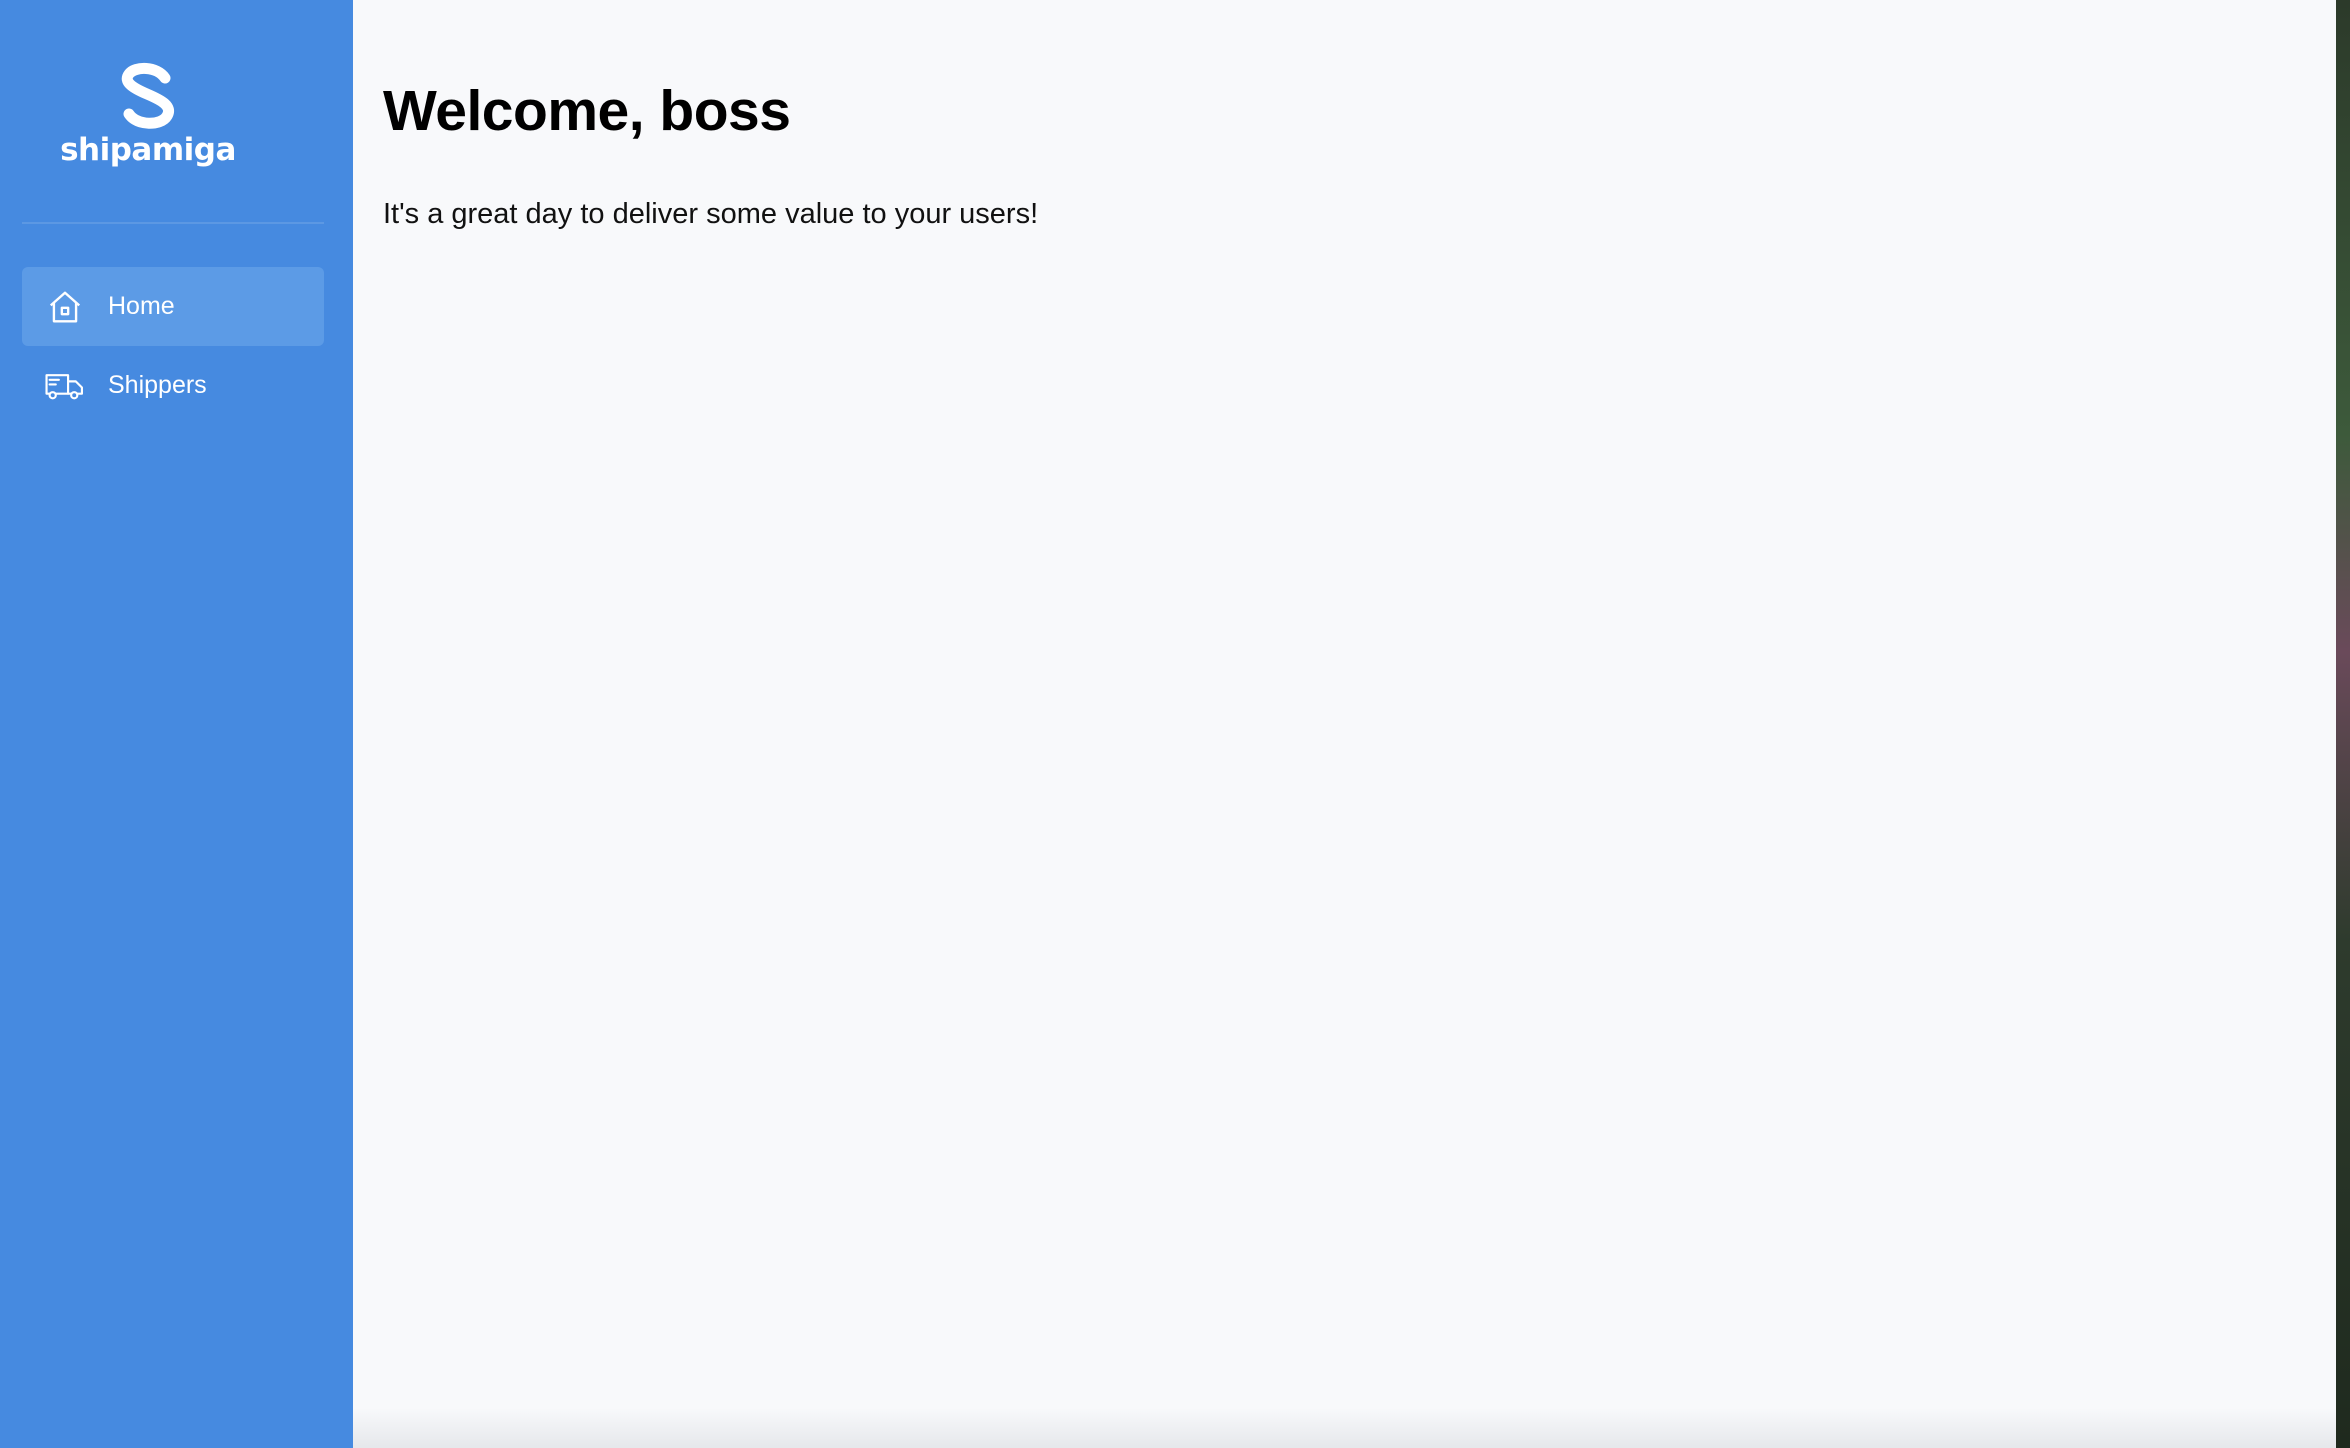  What do you see at coordinates (157, 385) in the screenshot?
I see `sidebar-item-label: Shippers` at bounding box center [157, 385].